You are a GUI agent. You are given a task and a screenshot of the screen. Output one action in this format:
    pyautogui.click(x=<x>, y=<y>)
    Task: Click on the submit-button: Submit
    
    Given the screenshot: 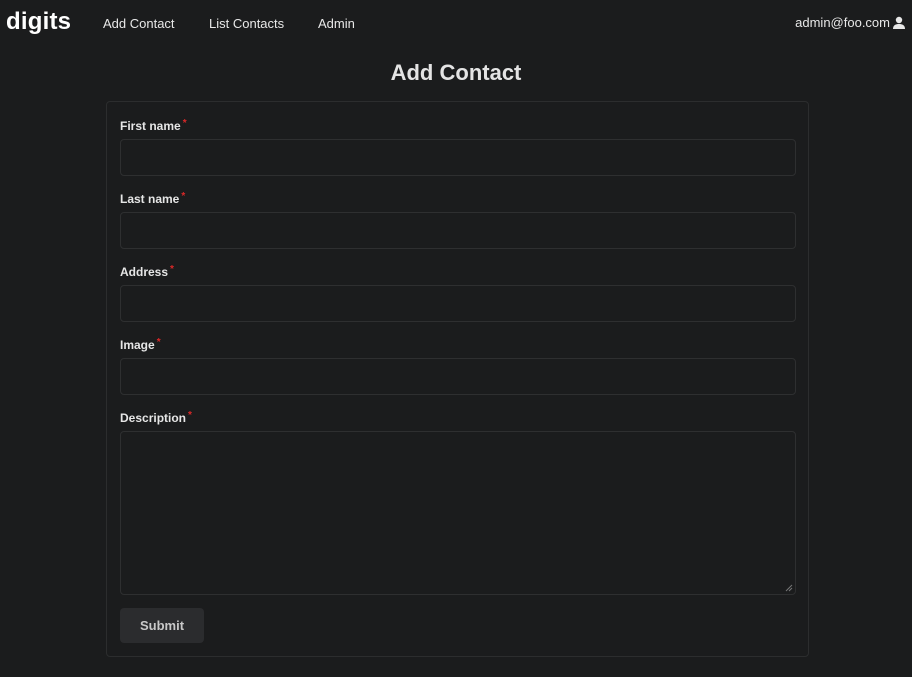 What is the action you would take?
    pyautogui.click(x=162, y=625)
    